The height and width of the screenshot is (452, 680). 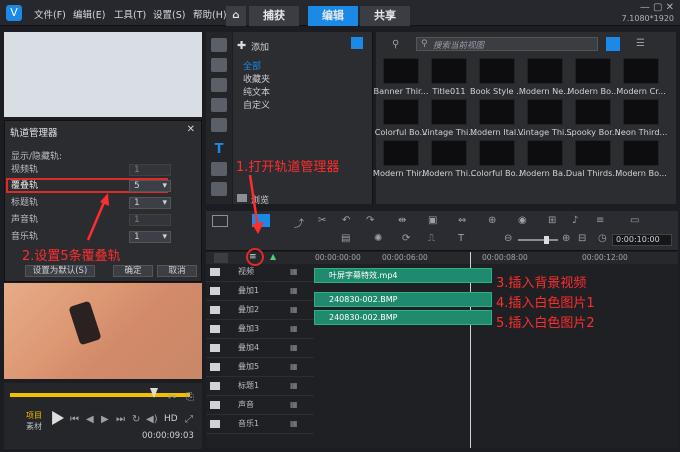 What do you see at coordinates (260, 349) in the screenshot?
I see `track-header: 叠加4 ▦` at bounding box center [260, 349].